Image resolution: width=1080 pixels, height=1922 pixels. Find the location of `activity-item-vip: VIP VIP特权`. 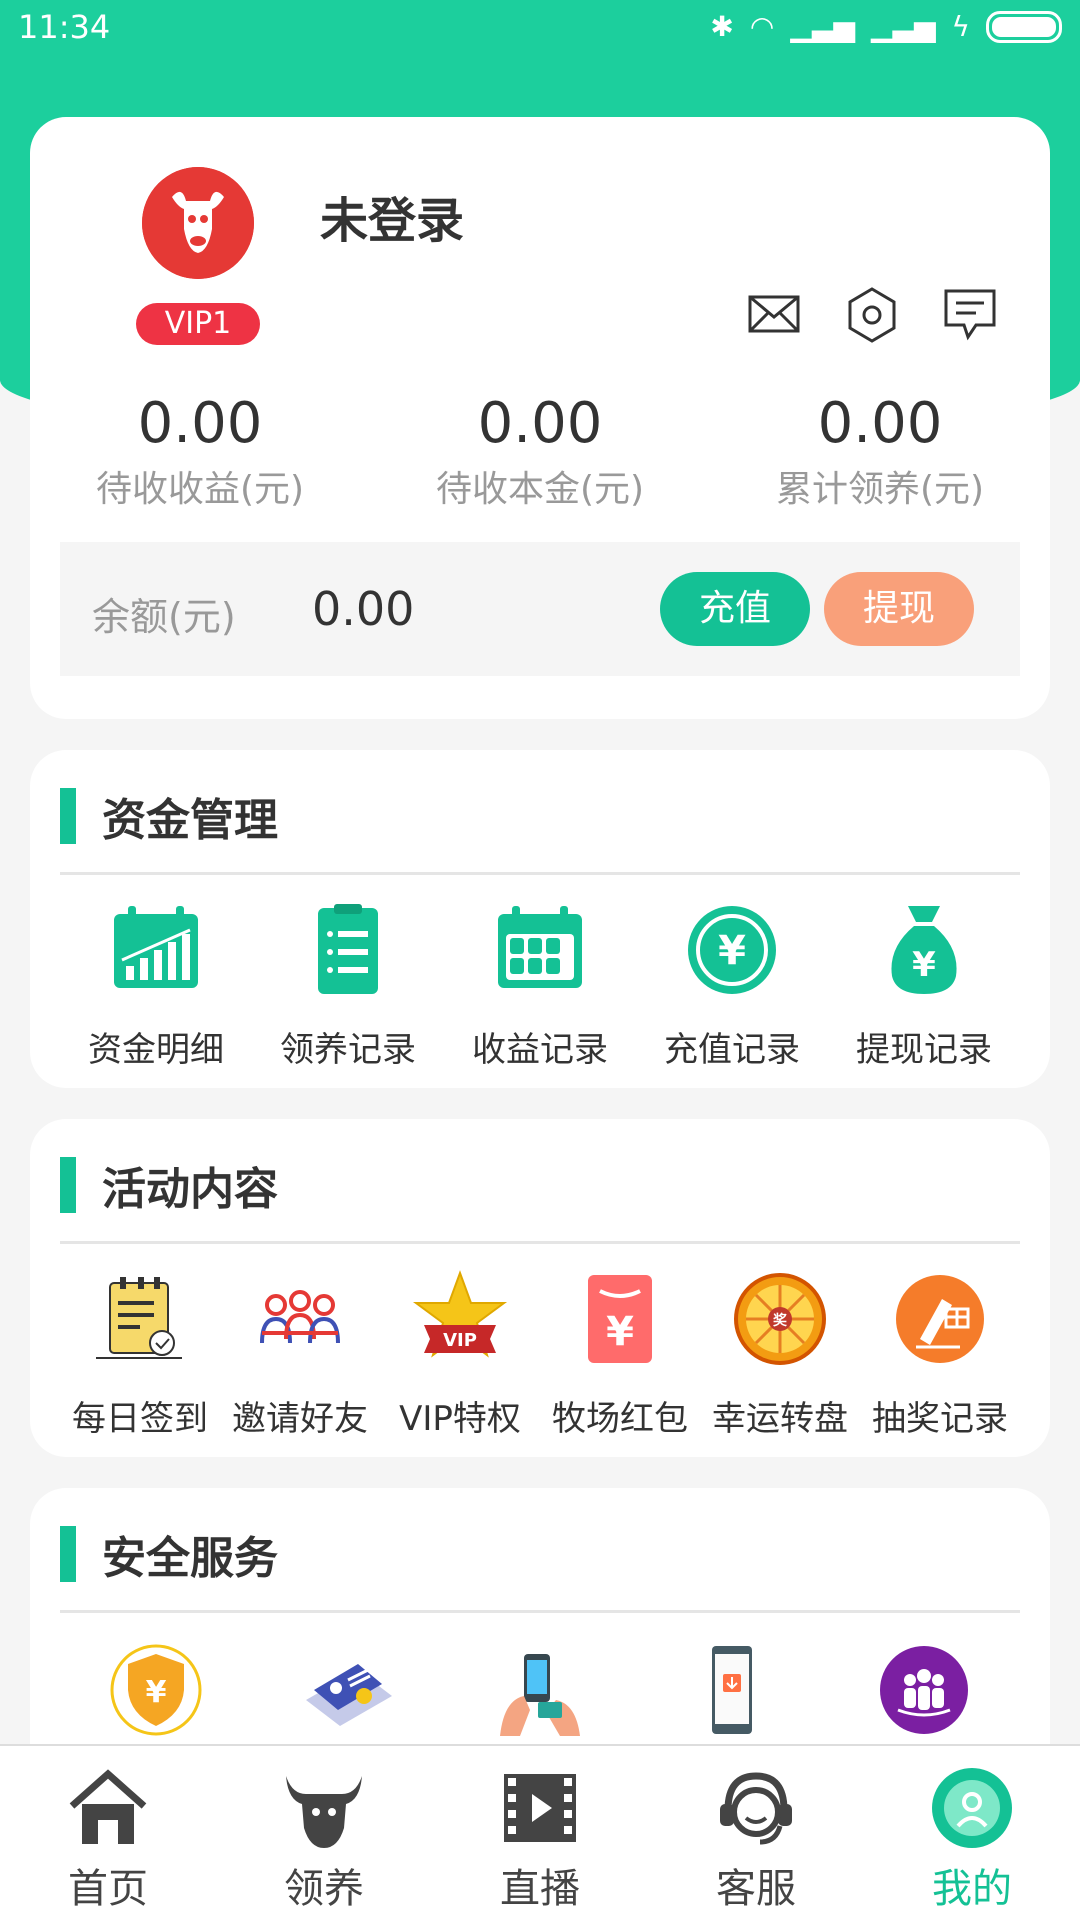

activity-item-vip: VIP VIP特权 is located at coordinates (460, 1354).